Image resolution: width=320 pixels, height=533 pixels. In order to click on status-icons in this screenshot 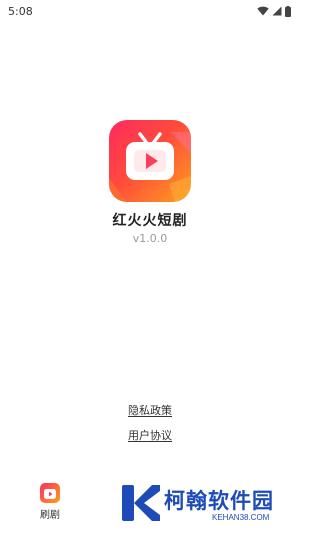, I will do `click(274, 11)`.